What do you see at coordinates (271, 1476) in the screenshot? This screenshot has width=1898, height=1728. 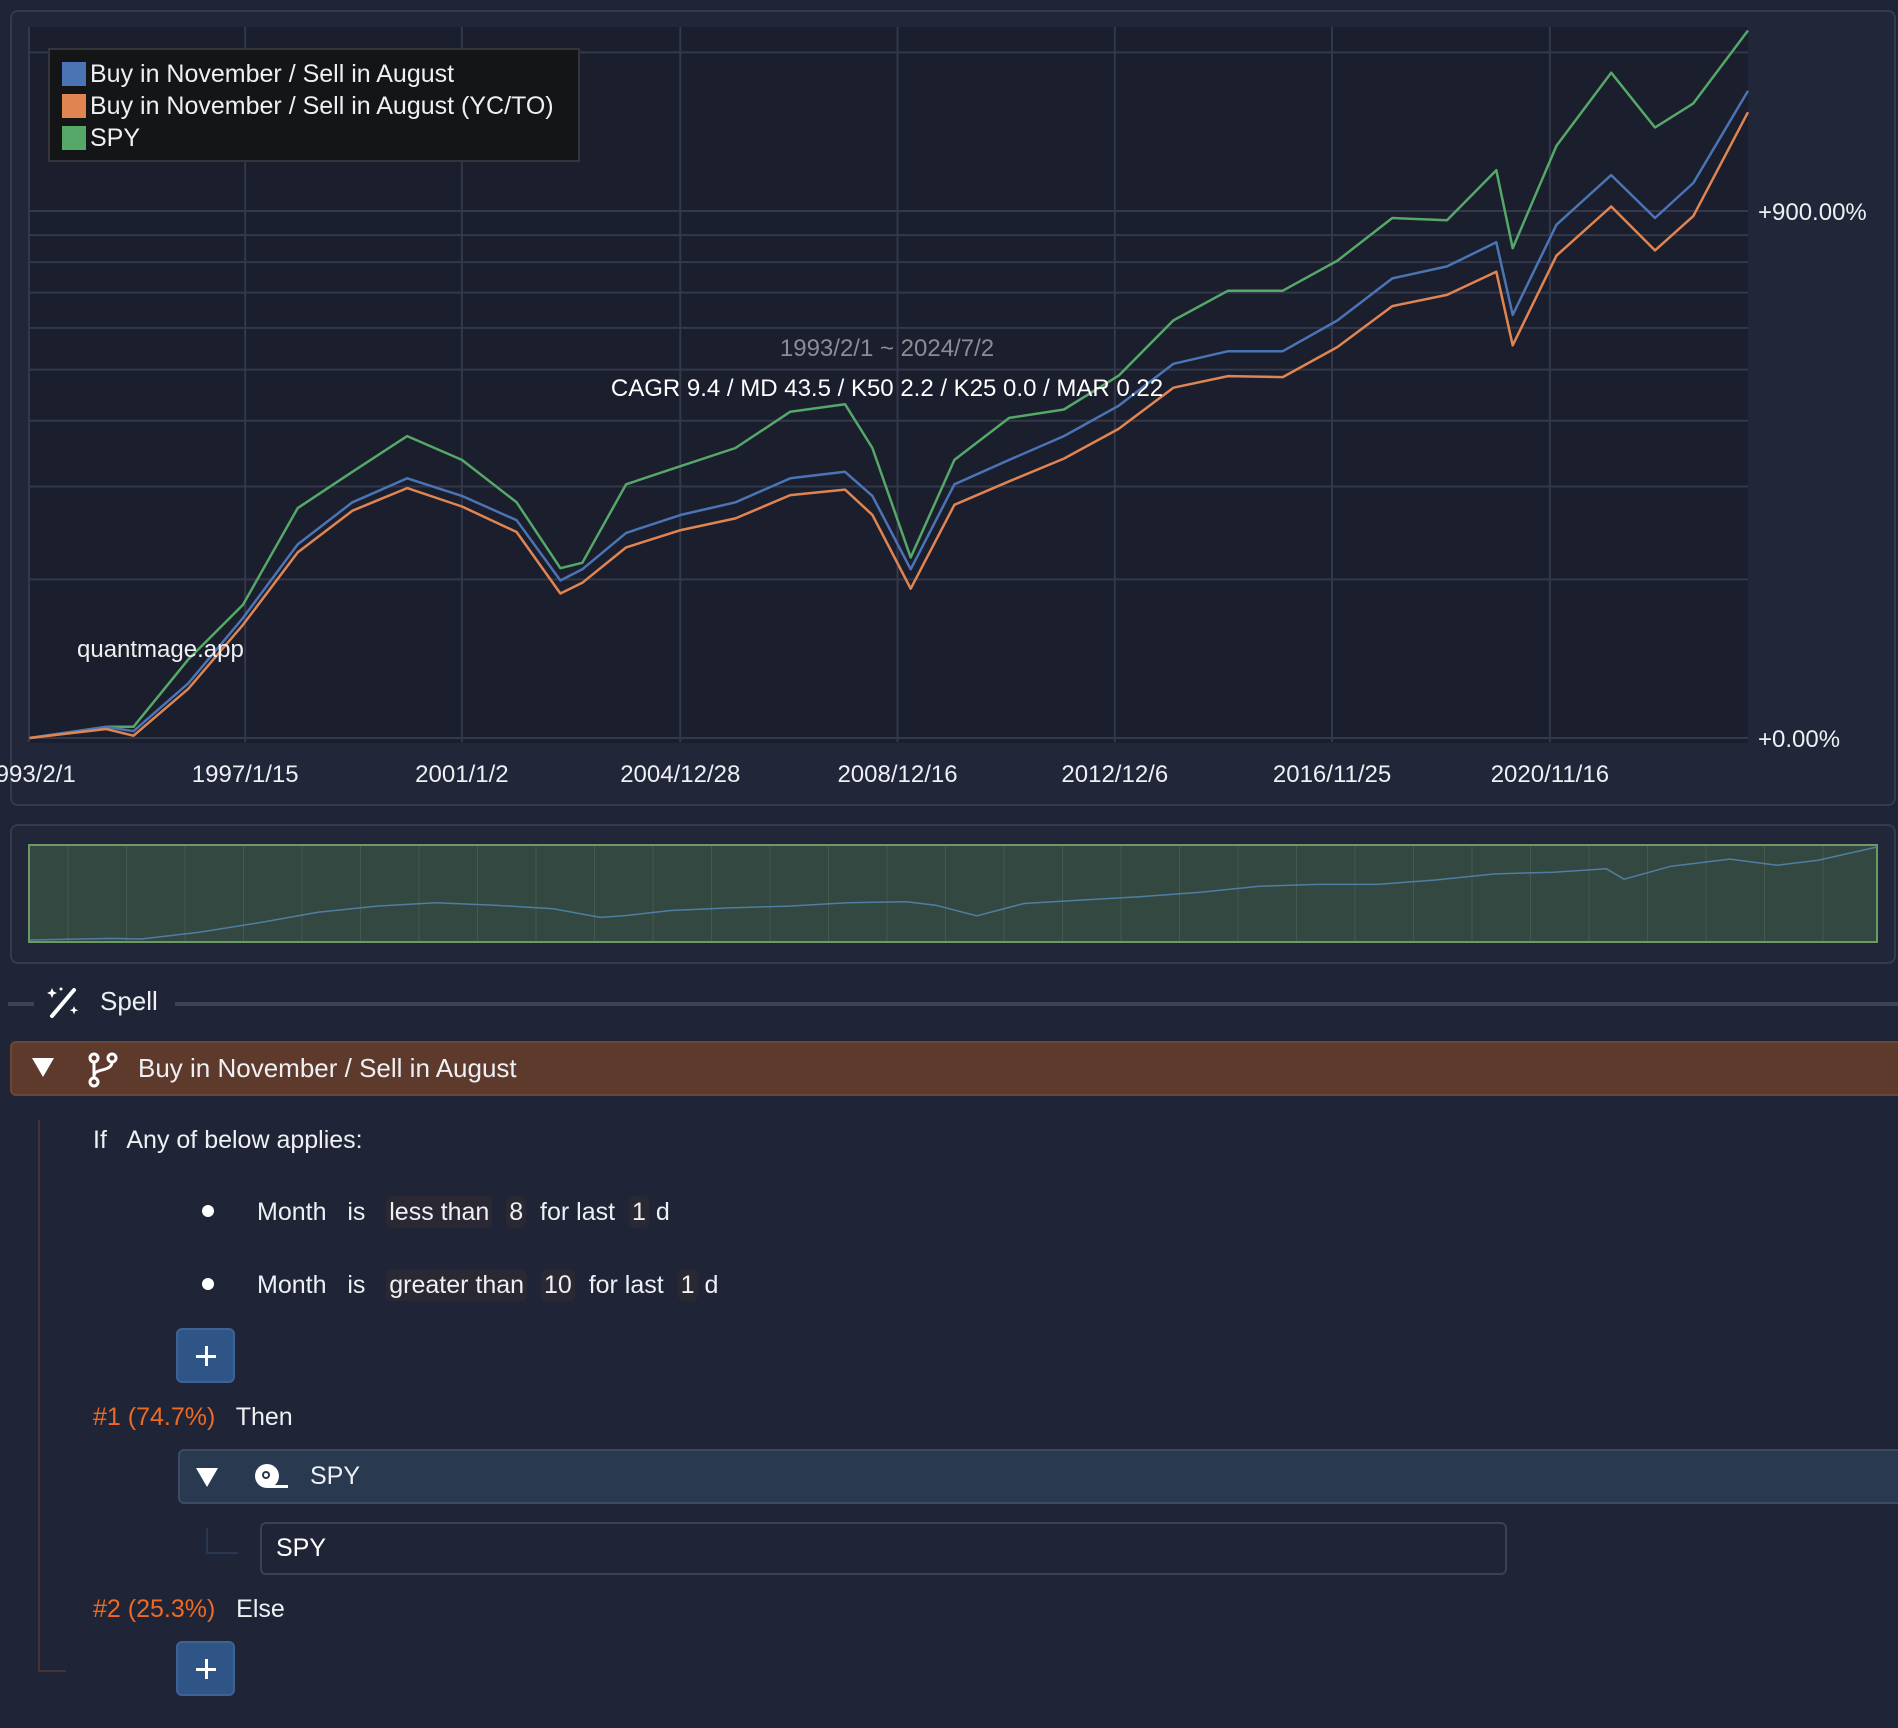 I see `asset-icon` at bounding box center [271, 1476].